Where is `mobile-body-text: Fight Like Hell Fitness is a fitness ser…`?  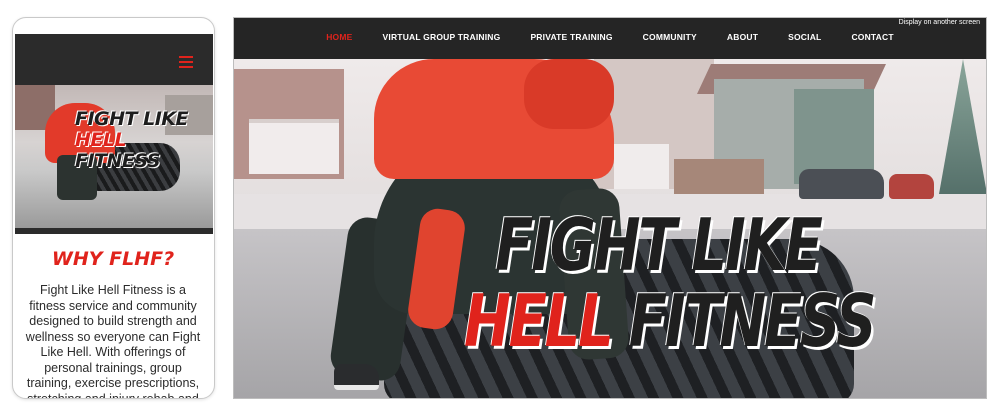 mobile-body-text: Fight Like Hell Fitness is a fitness ser… is located at coordinates (113, 341).